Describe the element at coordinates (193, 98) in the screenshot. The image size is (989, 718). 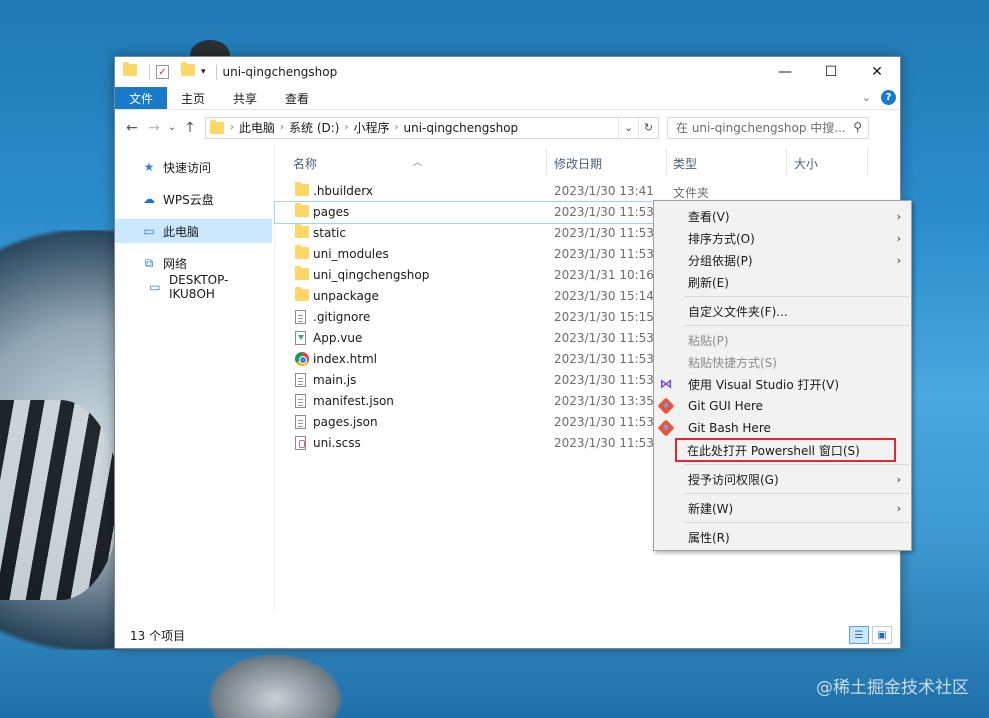
I see `tab-home: 主页` at that location.